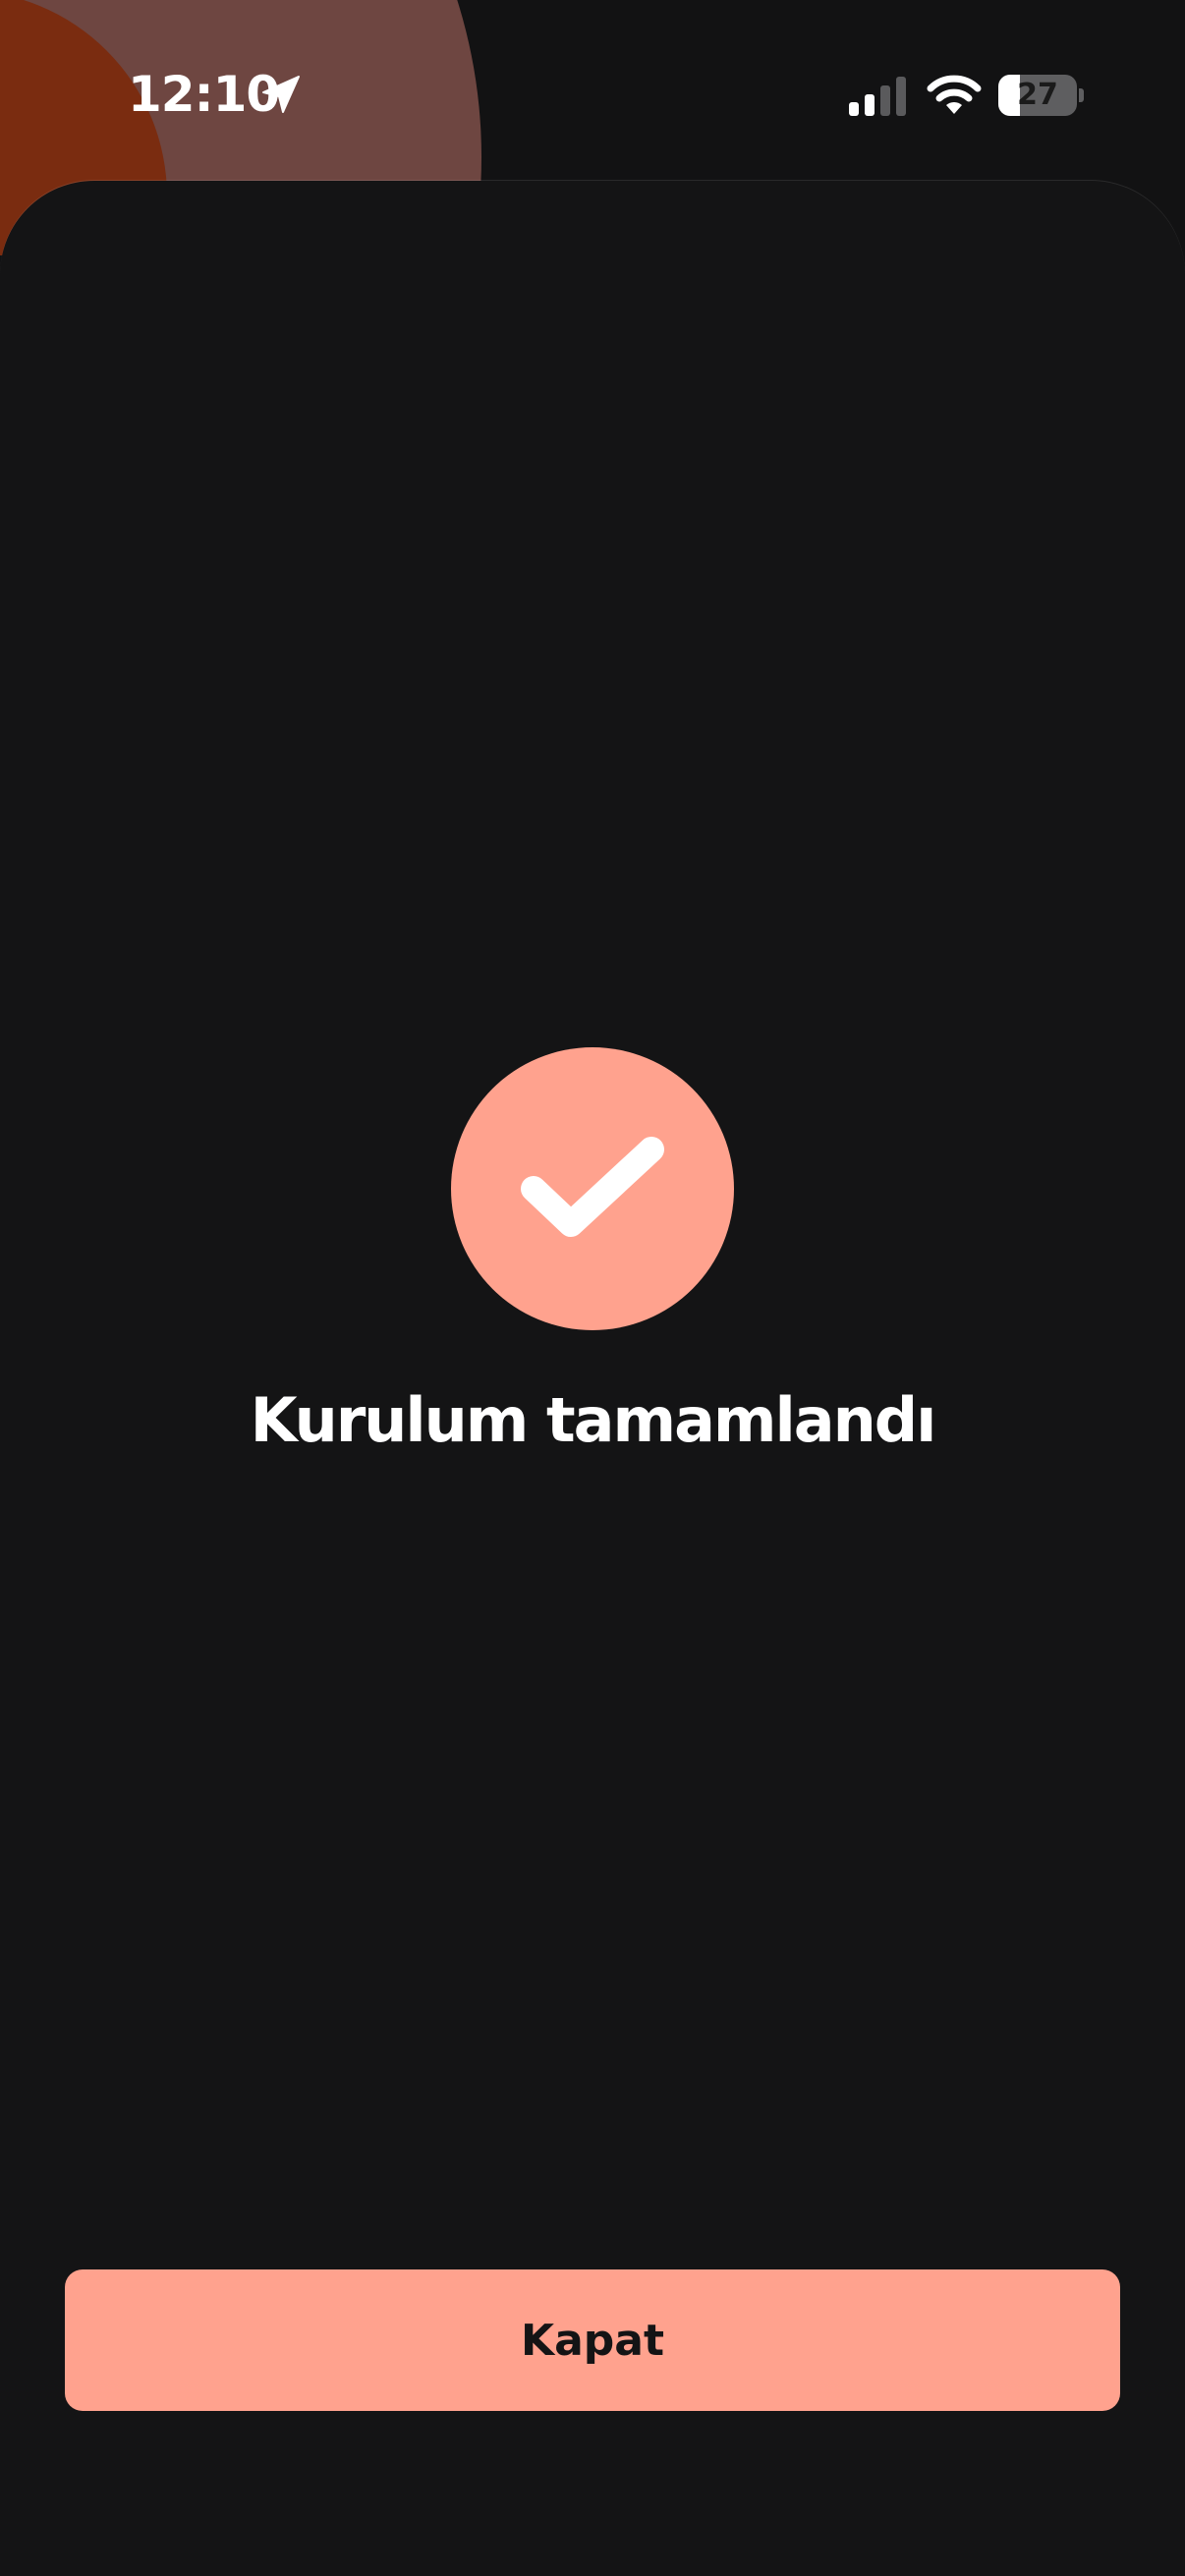 This screenshot has height=2576, width=1185. Describe the element at coordinates (281, 94) in the screenshot. I see `location-arrow-icon` at that location.